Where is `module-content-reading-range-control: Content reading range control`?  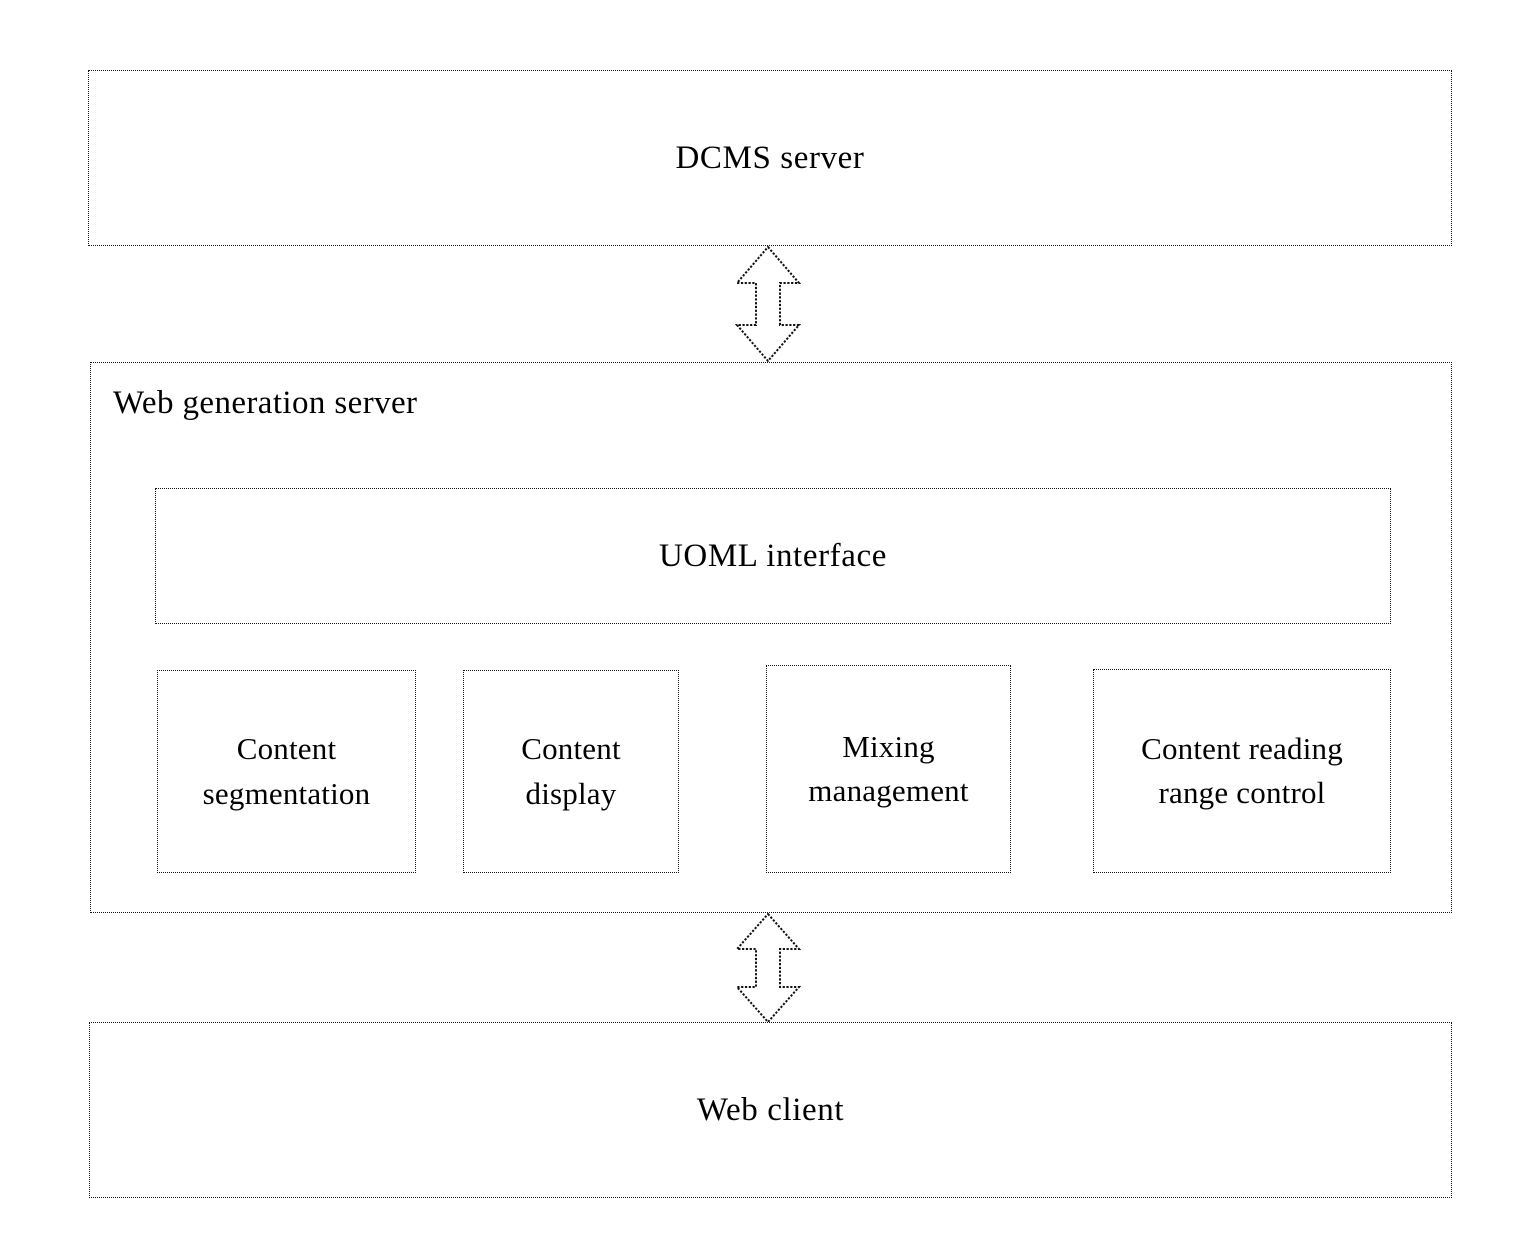
module-content-reading-range-control: Content reading range control is located at coordinates (1242, 771).